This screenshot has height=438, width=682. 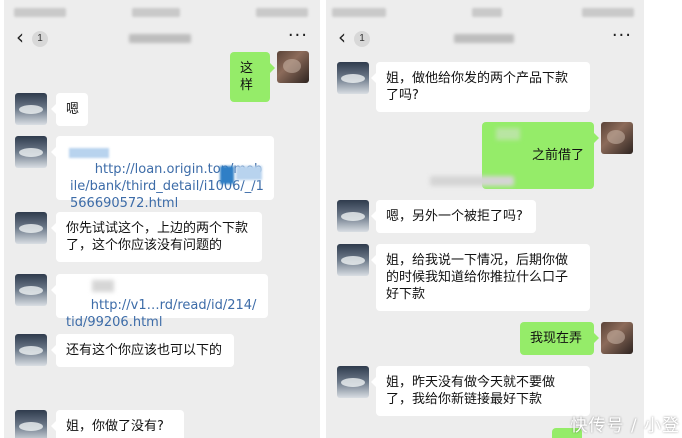 What do you see at coordinates (453, 216) in the screenshot?
I see `message-bubble: 嗯，另外一个被拒了吗?` at bounding box center [453, 216].